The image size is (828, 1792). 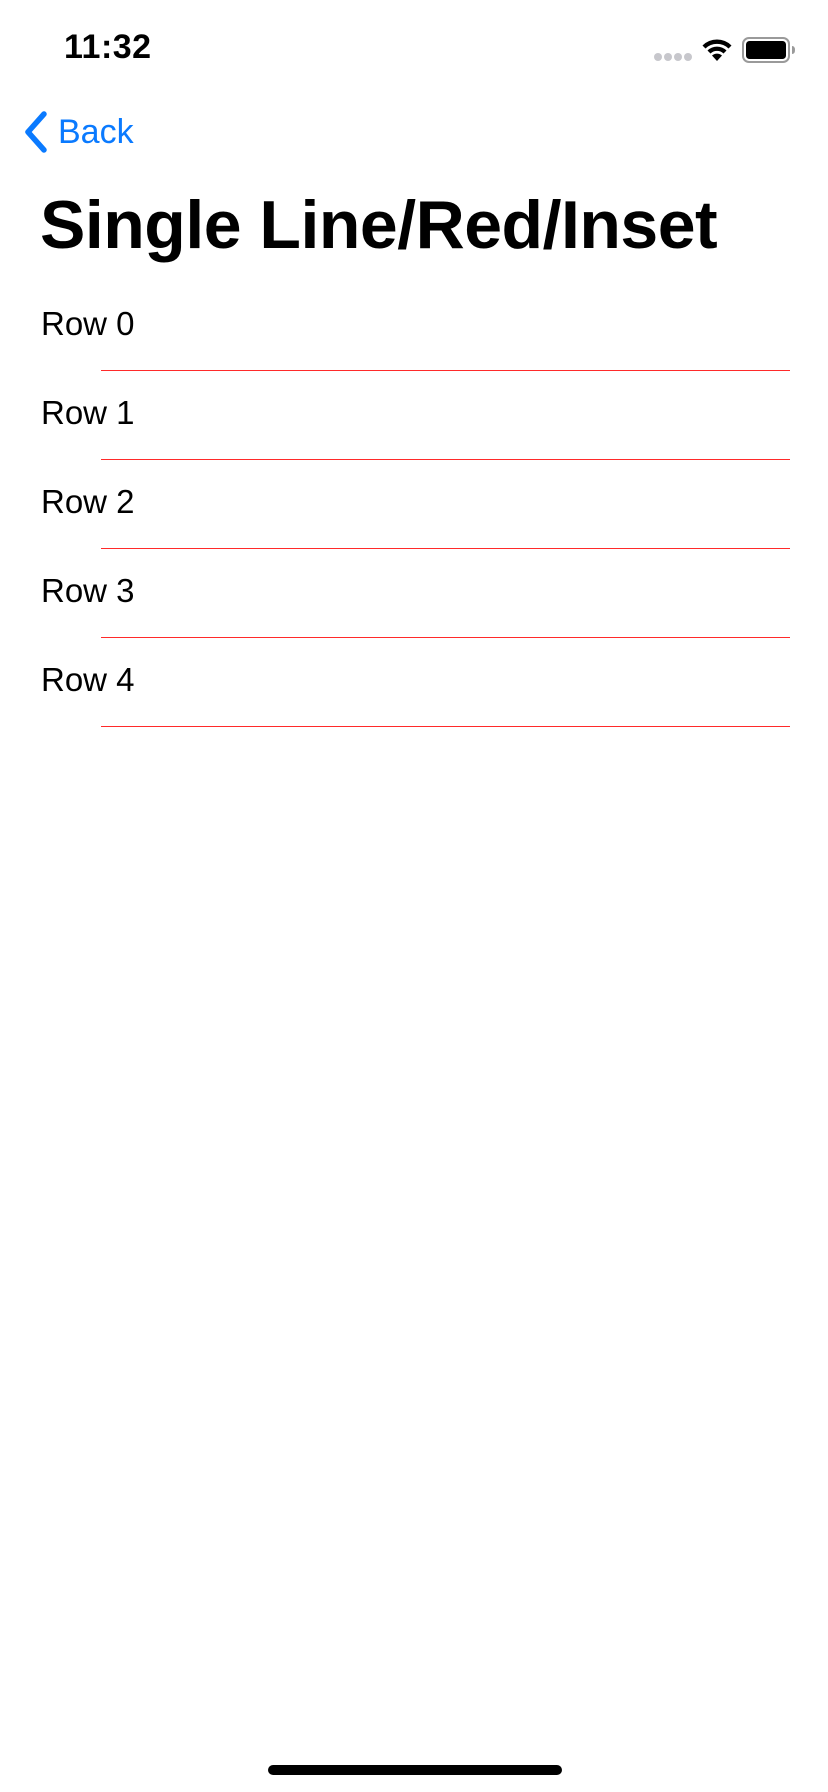 What do you see at coordinates (379, 225) in the screenshot?
I see `page-title: Single Line/Red/Inset` at bounding box center [379, 225].